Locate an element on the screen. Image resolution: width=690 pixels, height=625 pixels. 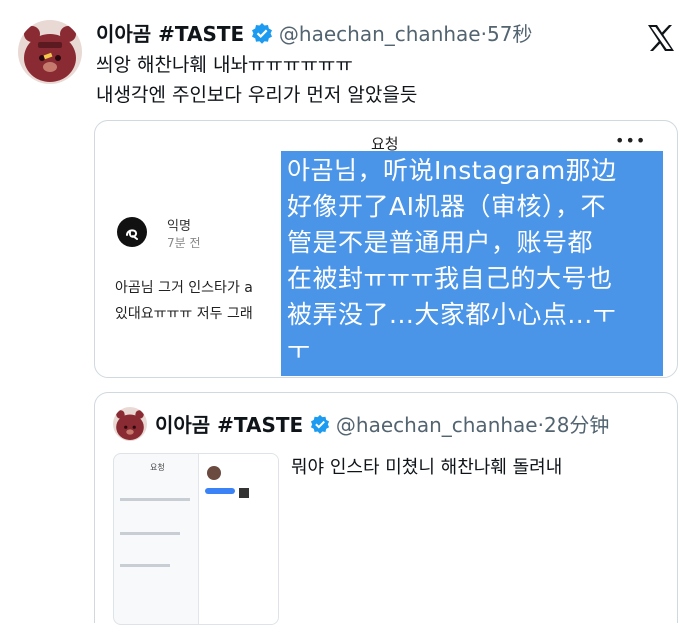
message-line-1: 아곰님 그거 인스타가 a is located at coordinates (184, 288).